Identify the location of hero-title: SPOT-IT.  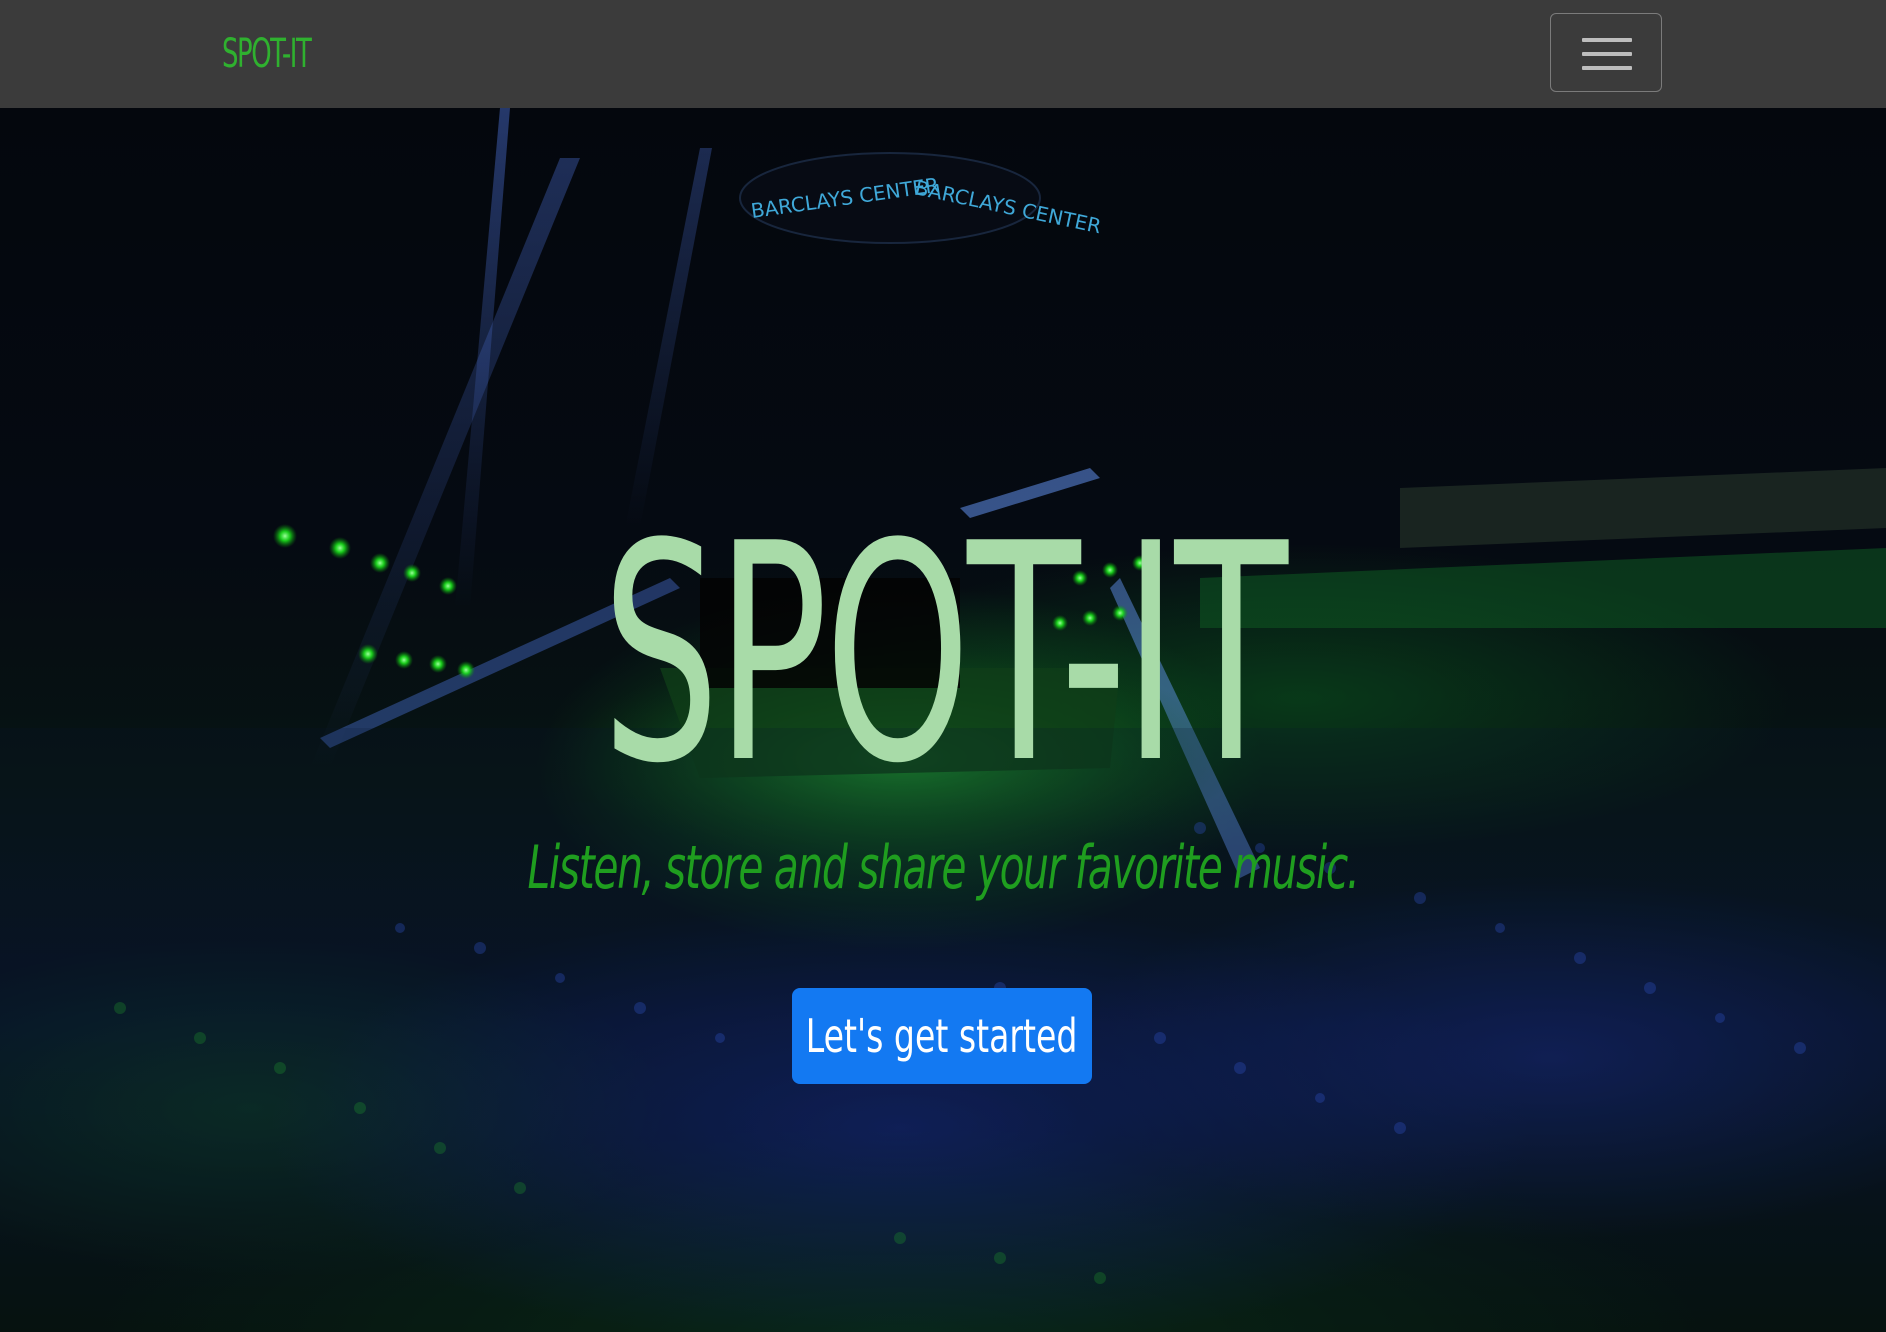
(944, 654).